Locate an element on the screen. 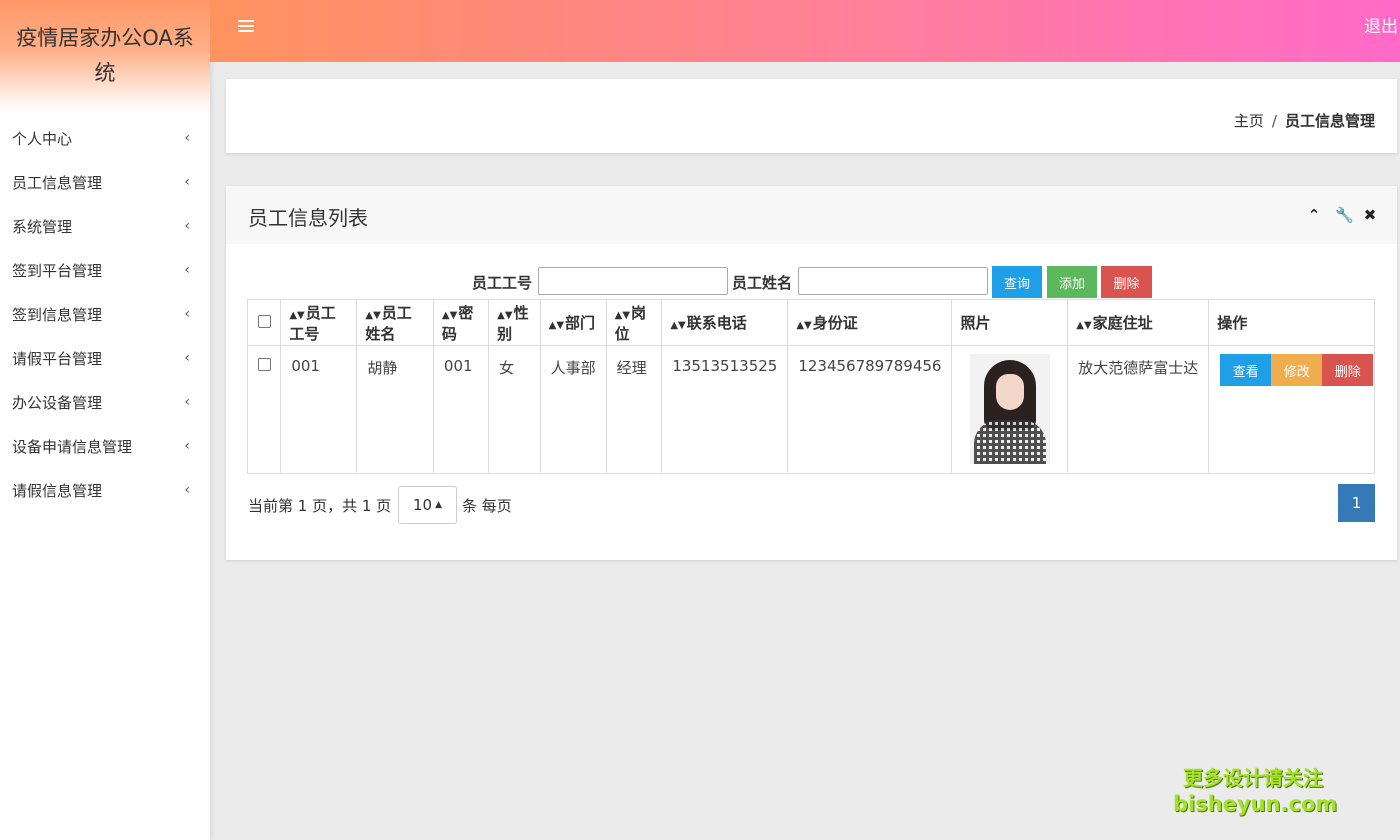 This screenshot has width=1400, height=840. add-button: 添加 is located at coordinates (1072, 282).